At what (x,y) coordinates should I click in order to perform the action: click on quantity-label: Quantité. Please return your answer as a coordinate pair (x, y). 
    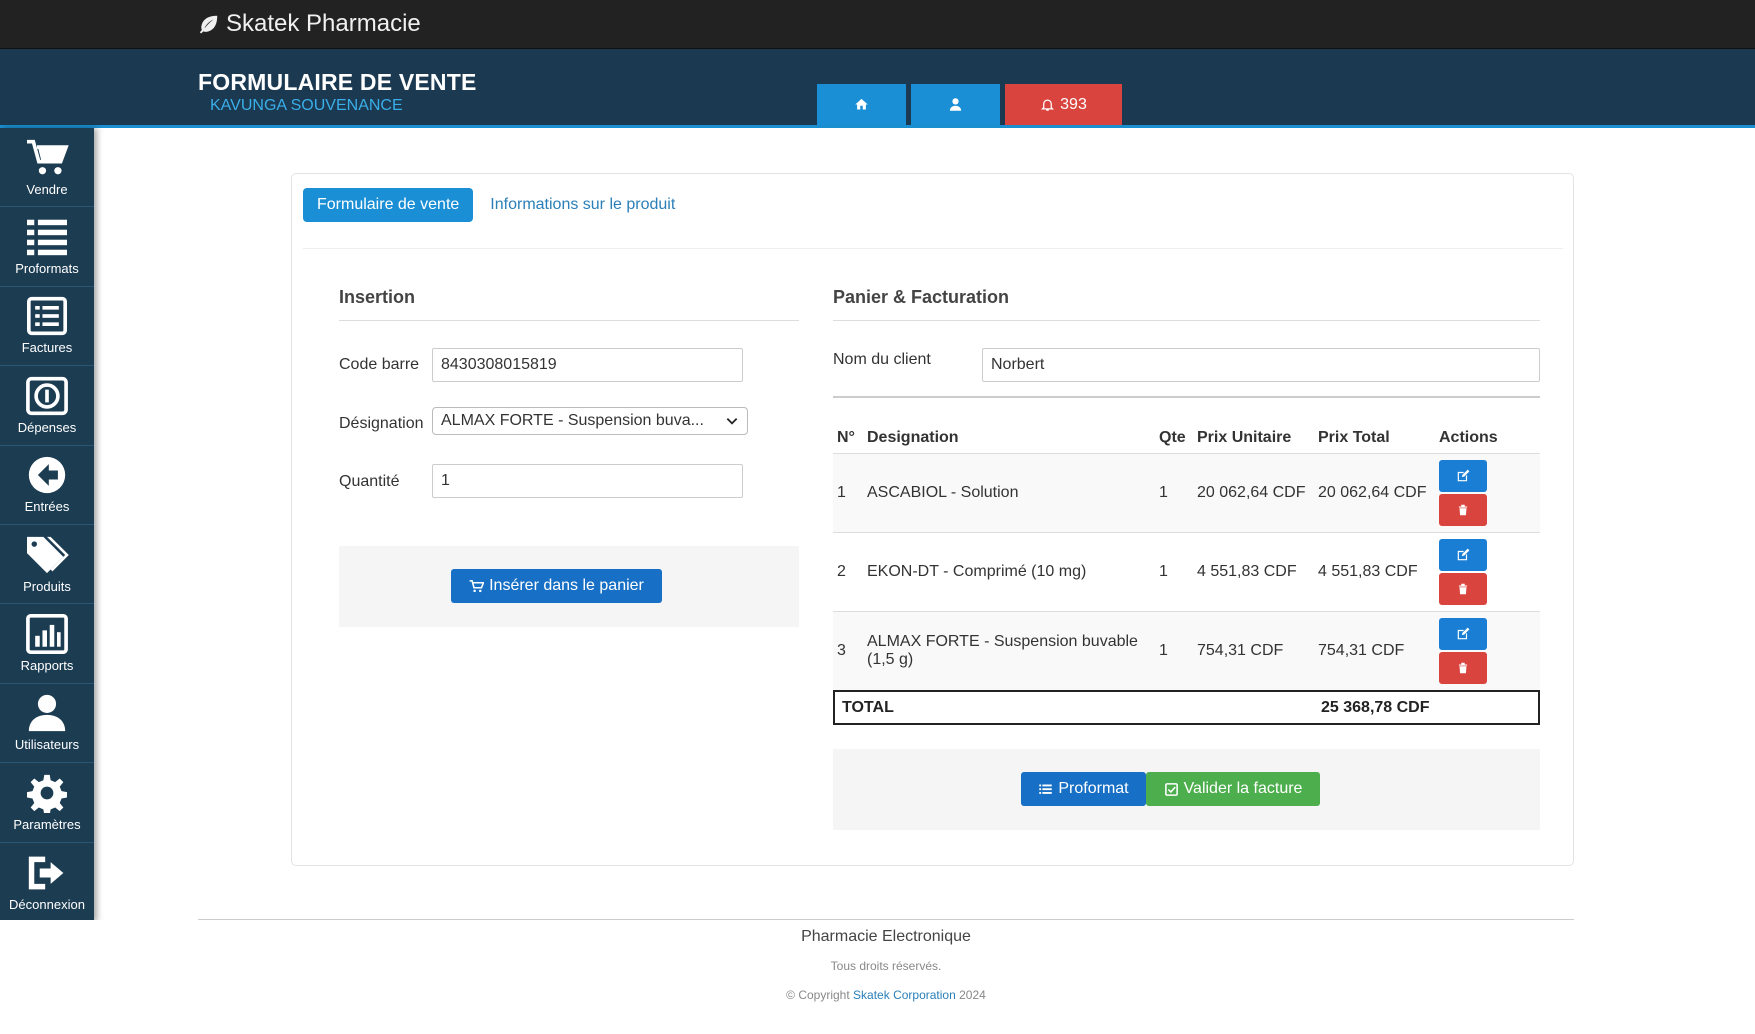
    Looking at the image, I should click on (369, 481).